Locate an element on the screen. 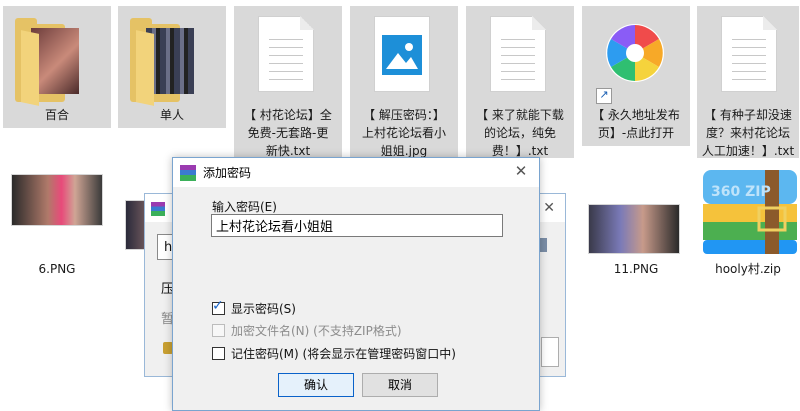 This screenshot has width=800, height=411. file-label: 百合 is located at coordinates (56, 115).